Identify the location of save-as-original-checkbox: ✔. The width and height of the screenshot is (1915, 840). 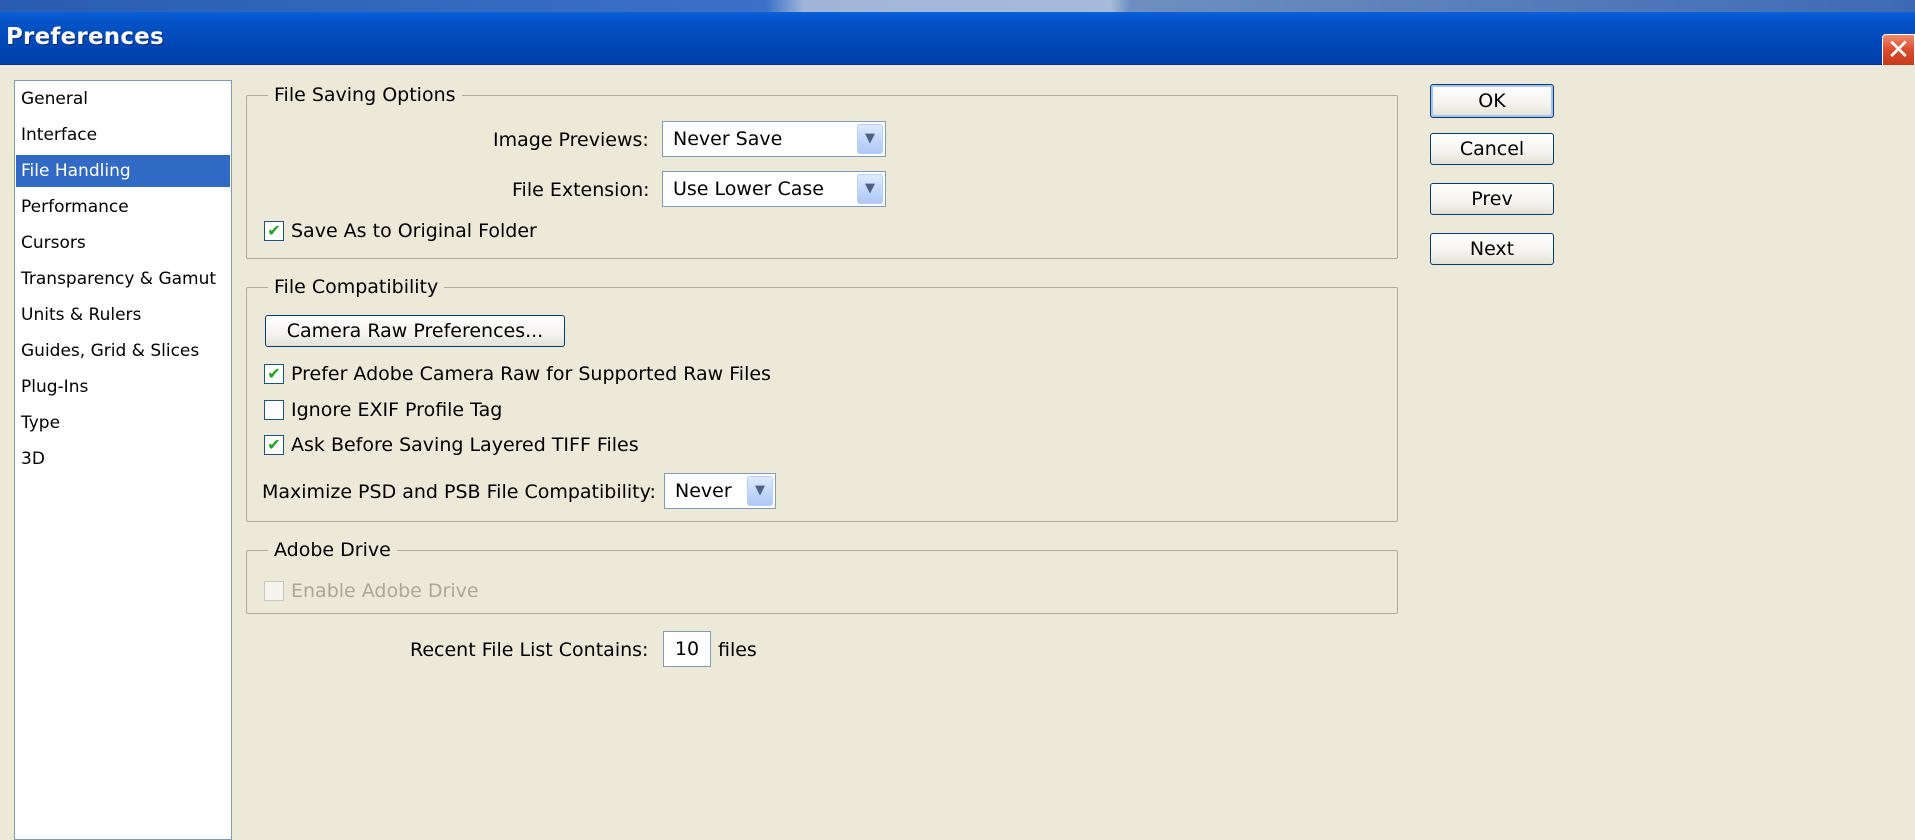
(274, 231).